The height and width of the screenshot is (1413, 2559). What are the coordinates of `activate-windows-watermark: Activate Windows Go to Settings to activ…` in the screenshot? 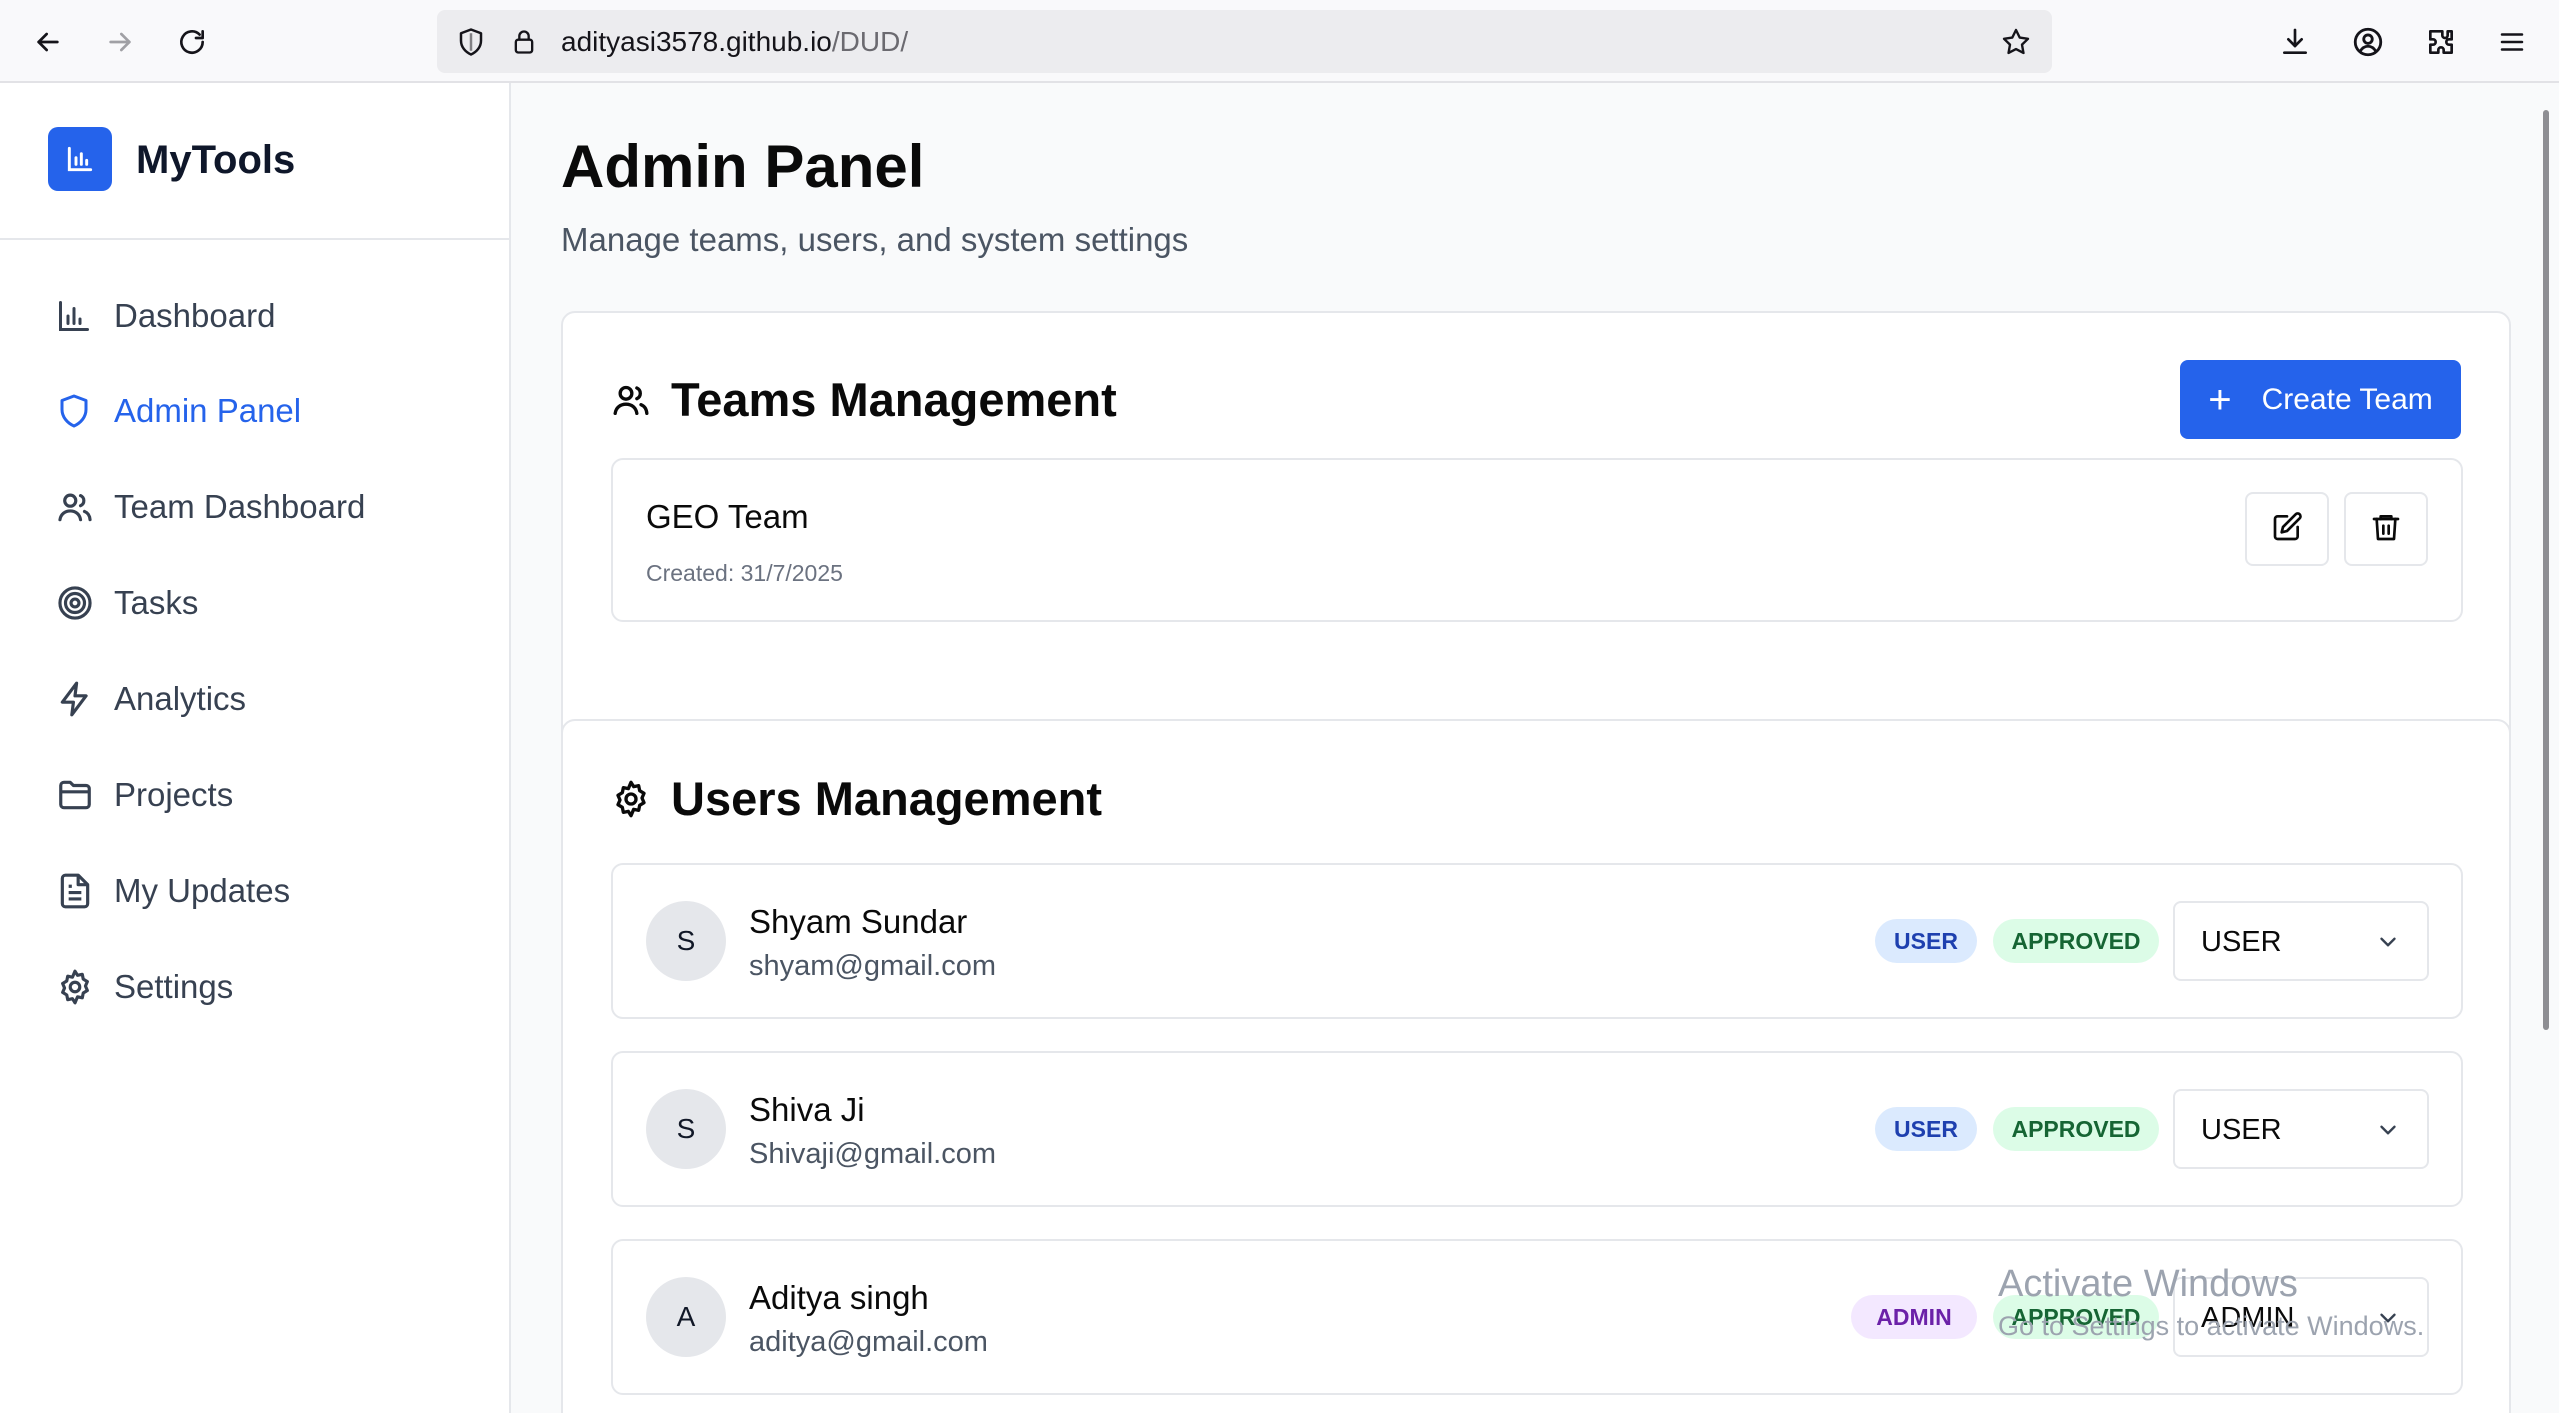 It's located at (2211, 1302).